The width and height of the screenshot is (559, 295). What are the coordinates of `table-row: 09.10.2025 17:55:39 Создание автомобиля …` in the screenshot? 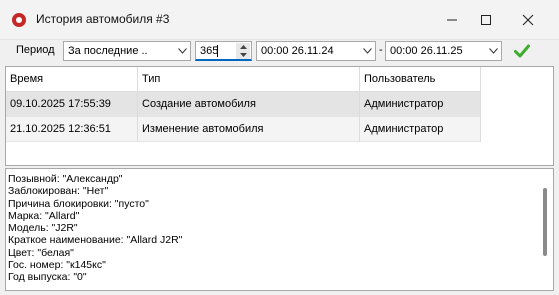 It's located at (243, 104).